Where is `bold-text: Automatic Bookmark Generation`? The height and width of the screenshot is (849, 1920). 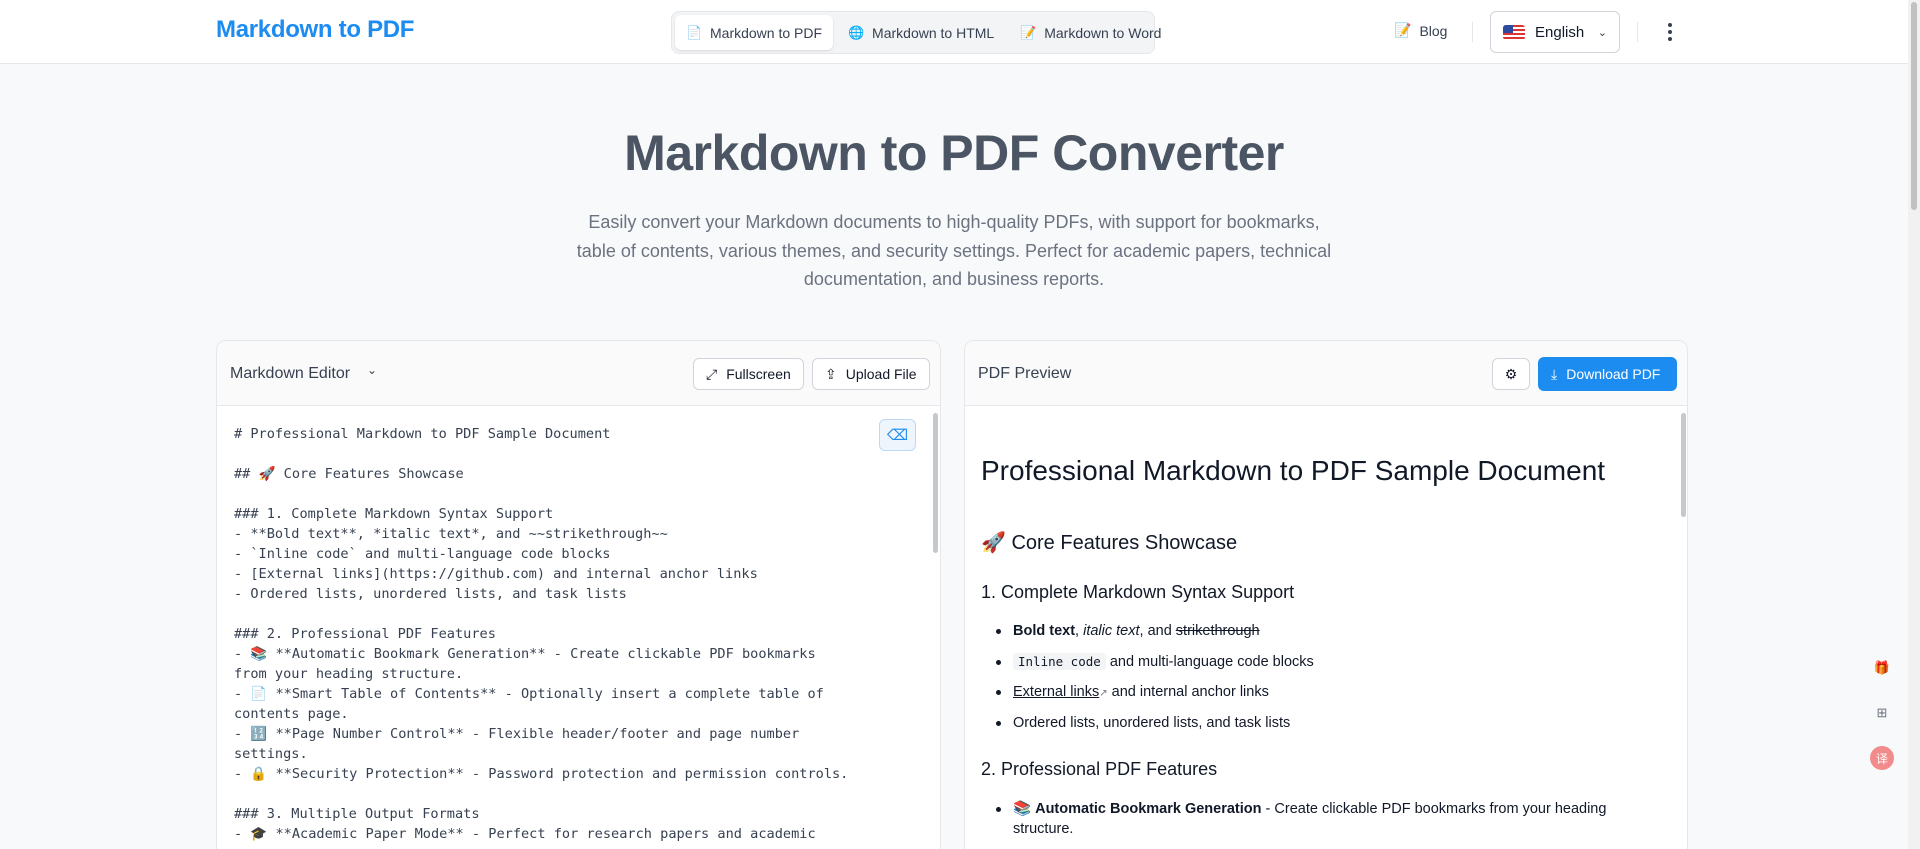 bold-text: Automatic Bookmark Generation is located at coordinates (1148, 809).